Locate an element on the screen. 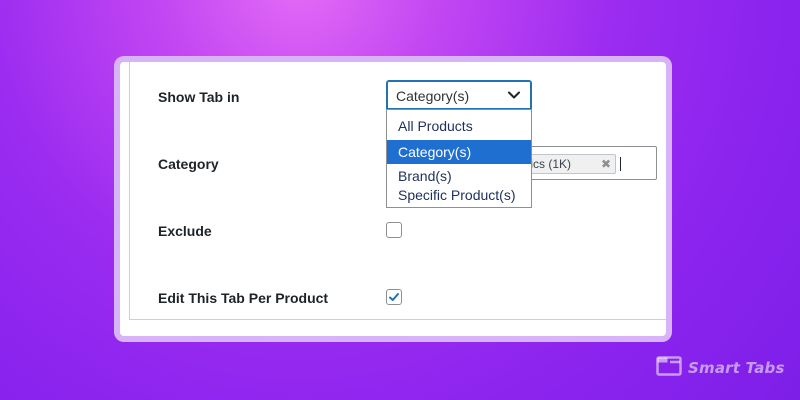 This screenshot has width=800, height=400. edit-per-product-label: Edit This Tab Per Product is located at coordinates (243, 298).